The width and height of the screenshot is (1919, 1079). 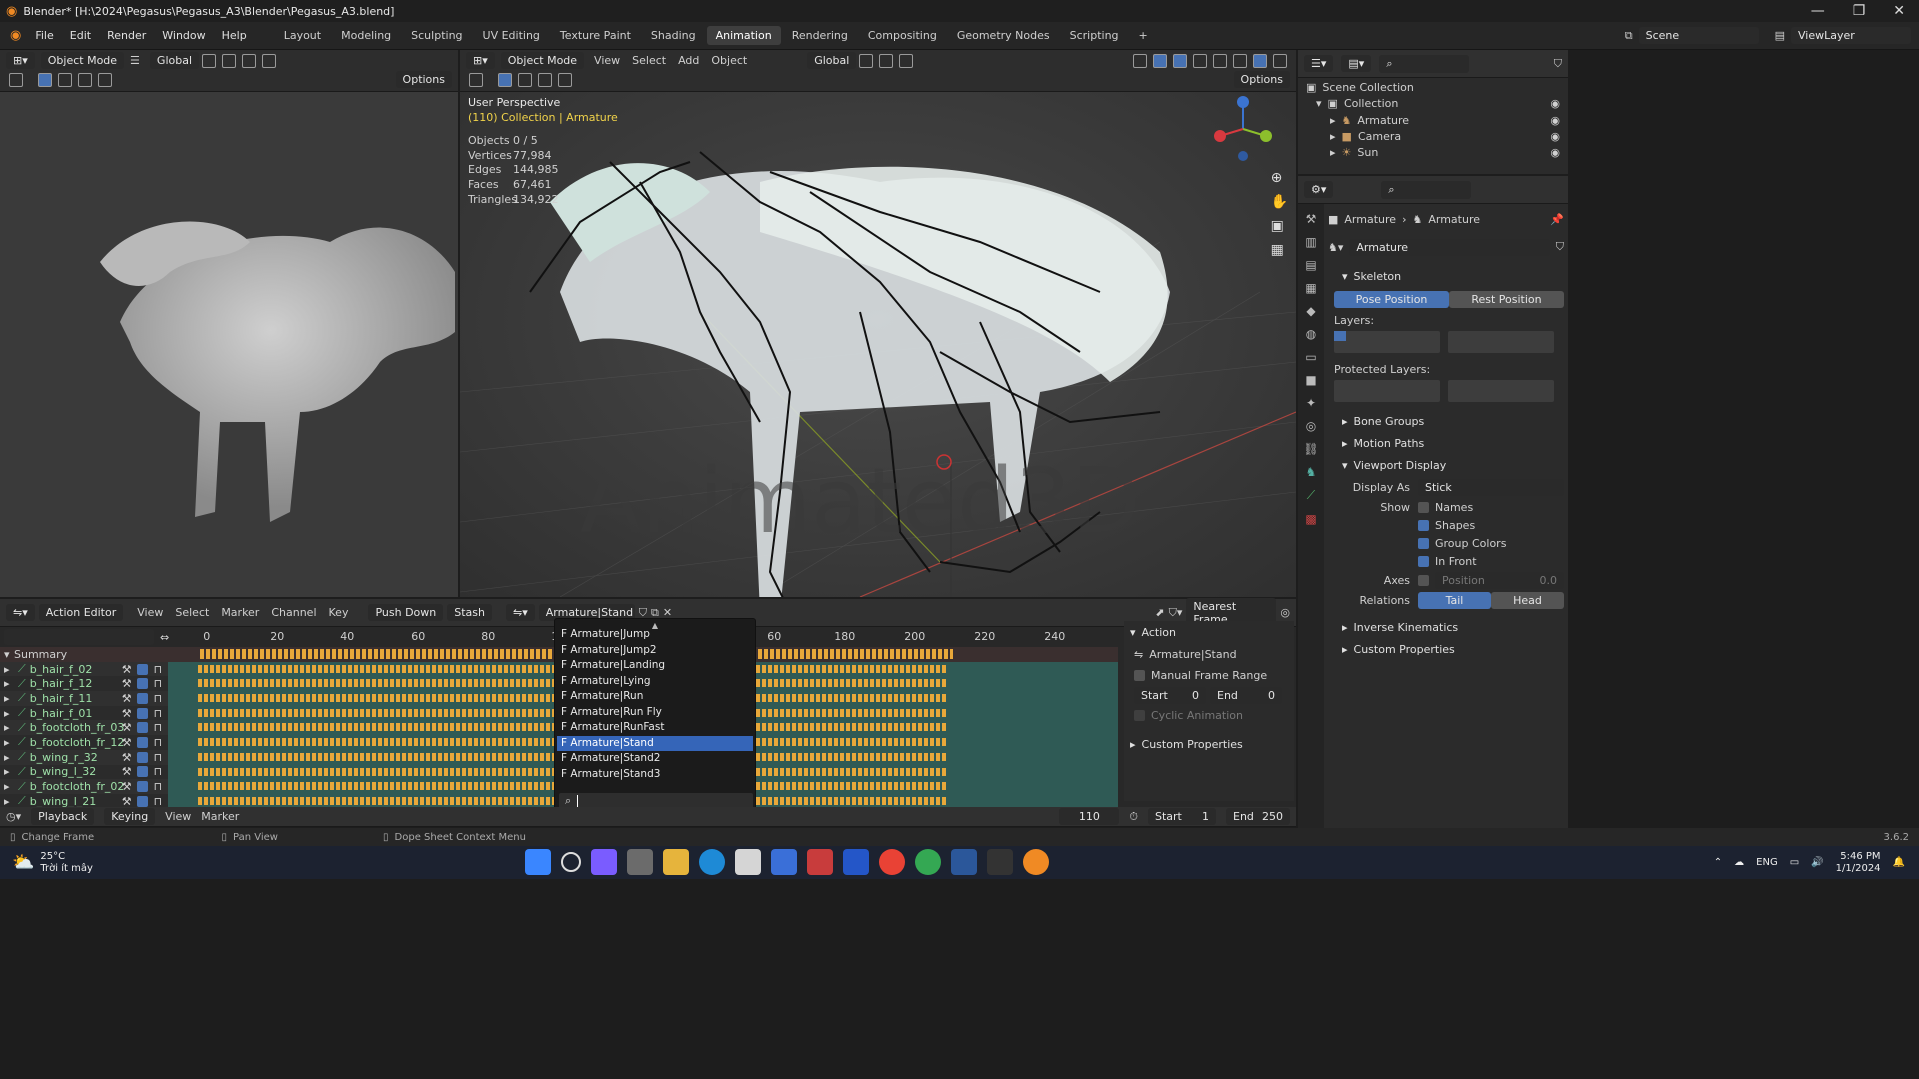 I want to click on viewlayer-icon: ▤, so click(x=1780, y=35).